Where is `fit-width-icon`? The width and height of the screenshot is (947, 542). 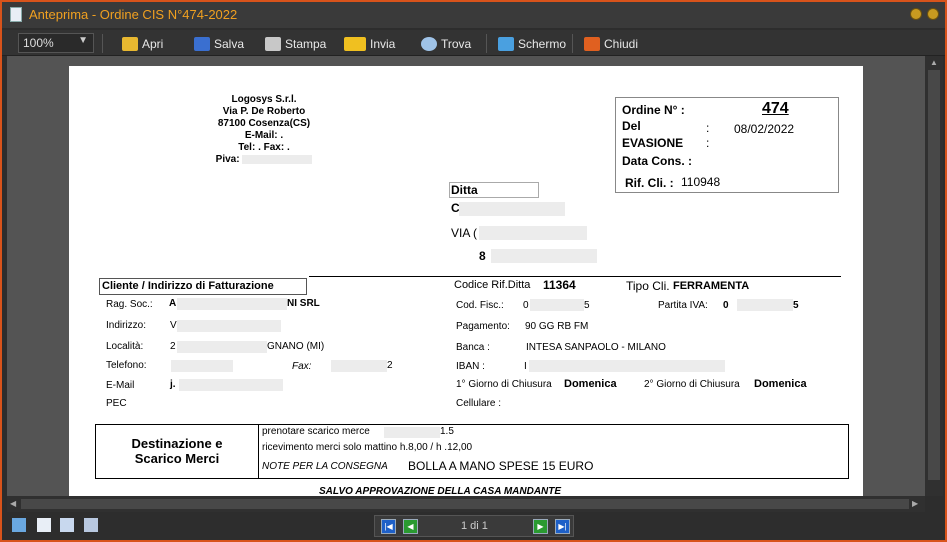
fit-width-icon is located at coordinates (91, 525).